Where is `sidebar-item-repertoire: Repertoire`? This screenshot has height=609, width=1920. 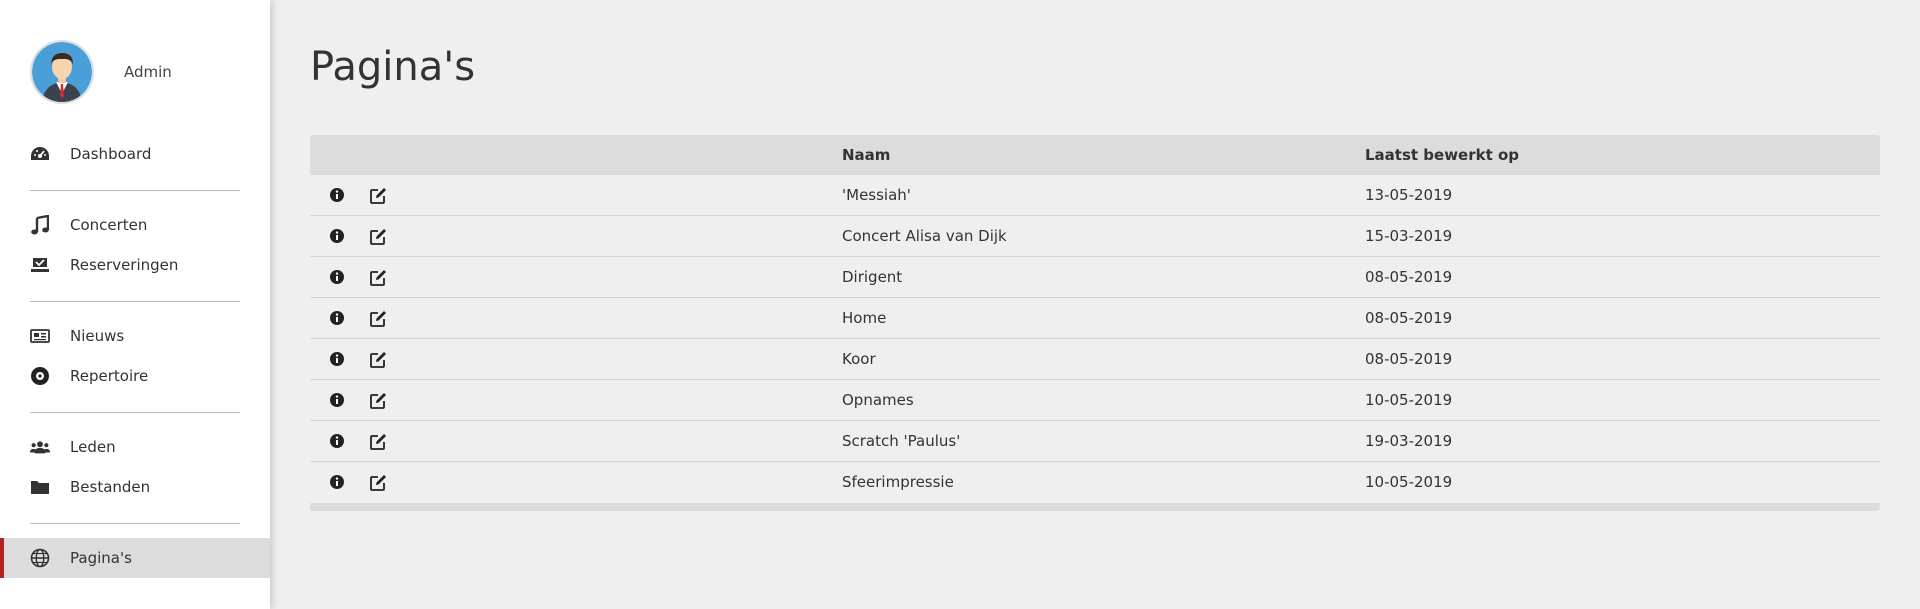 sidebar-item-repertoire: Repertoire is located at coordinates (135, 376).